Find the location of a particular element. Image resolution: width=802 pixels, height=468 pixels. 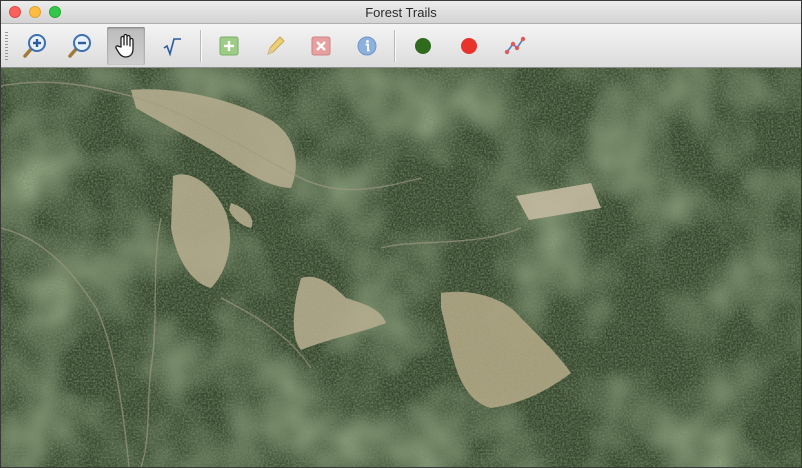

line-tool-button is located at coordinates (515, 46).